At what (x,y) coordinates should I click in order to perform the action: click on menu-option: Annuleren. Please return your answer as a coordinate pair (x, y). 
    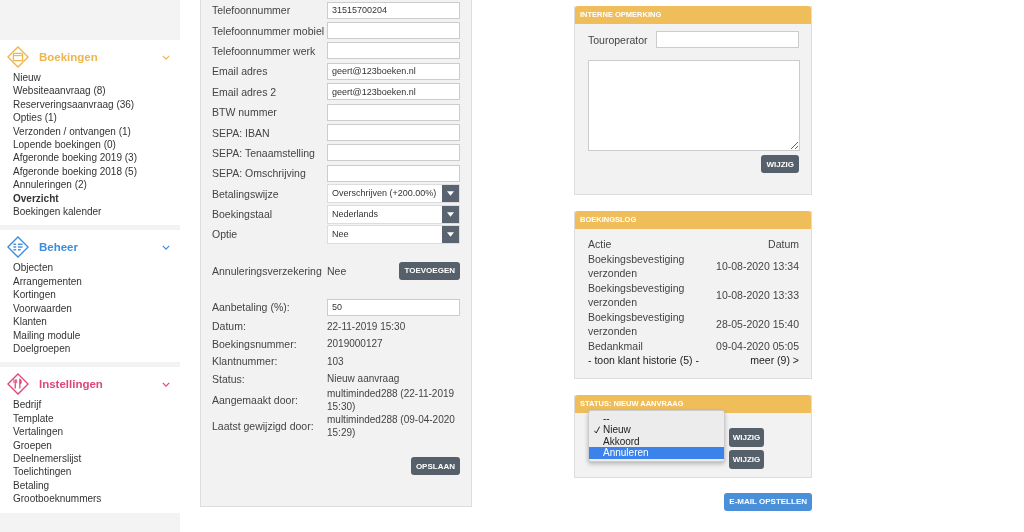
    Looking at the image, I should click on (656, 453).